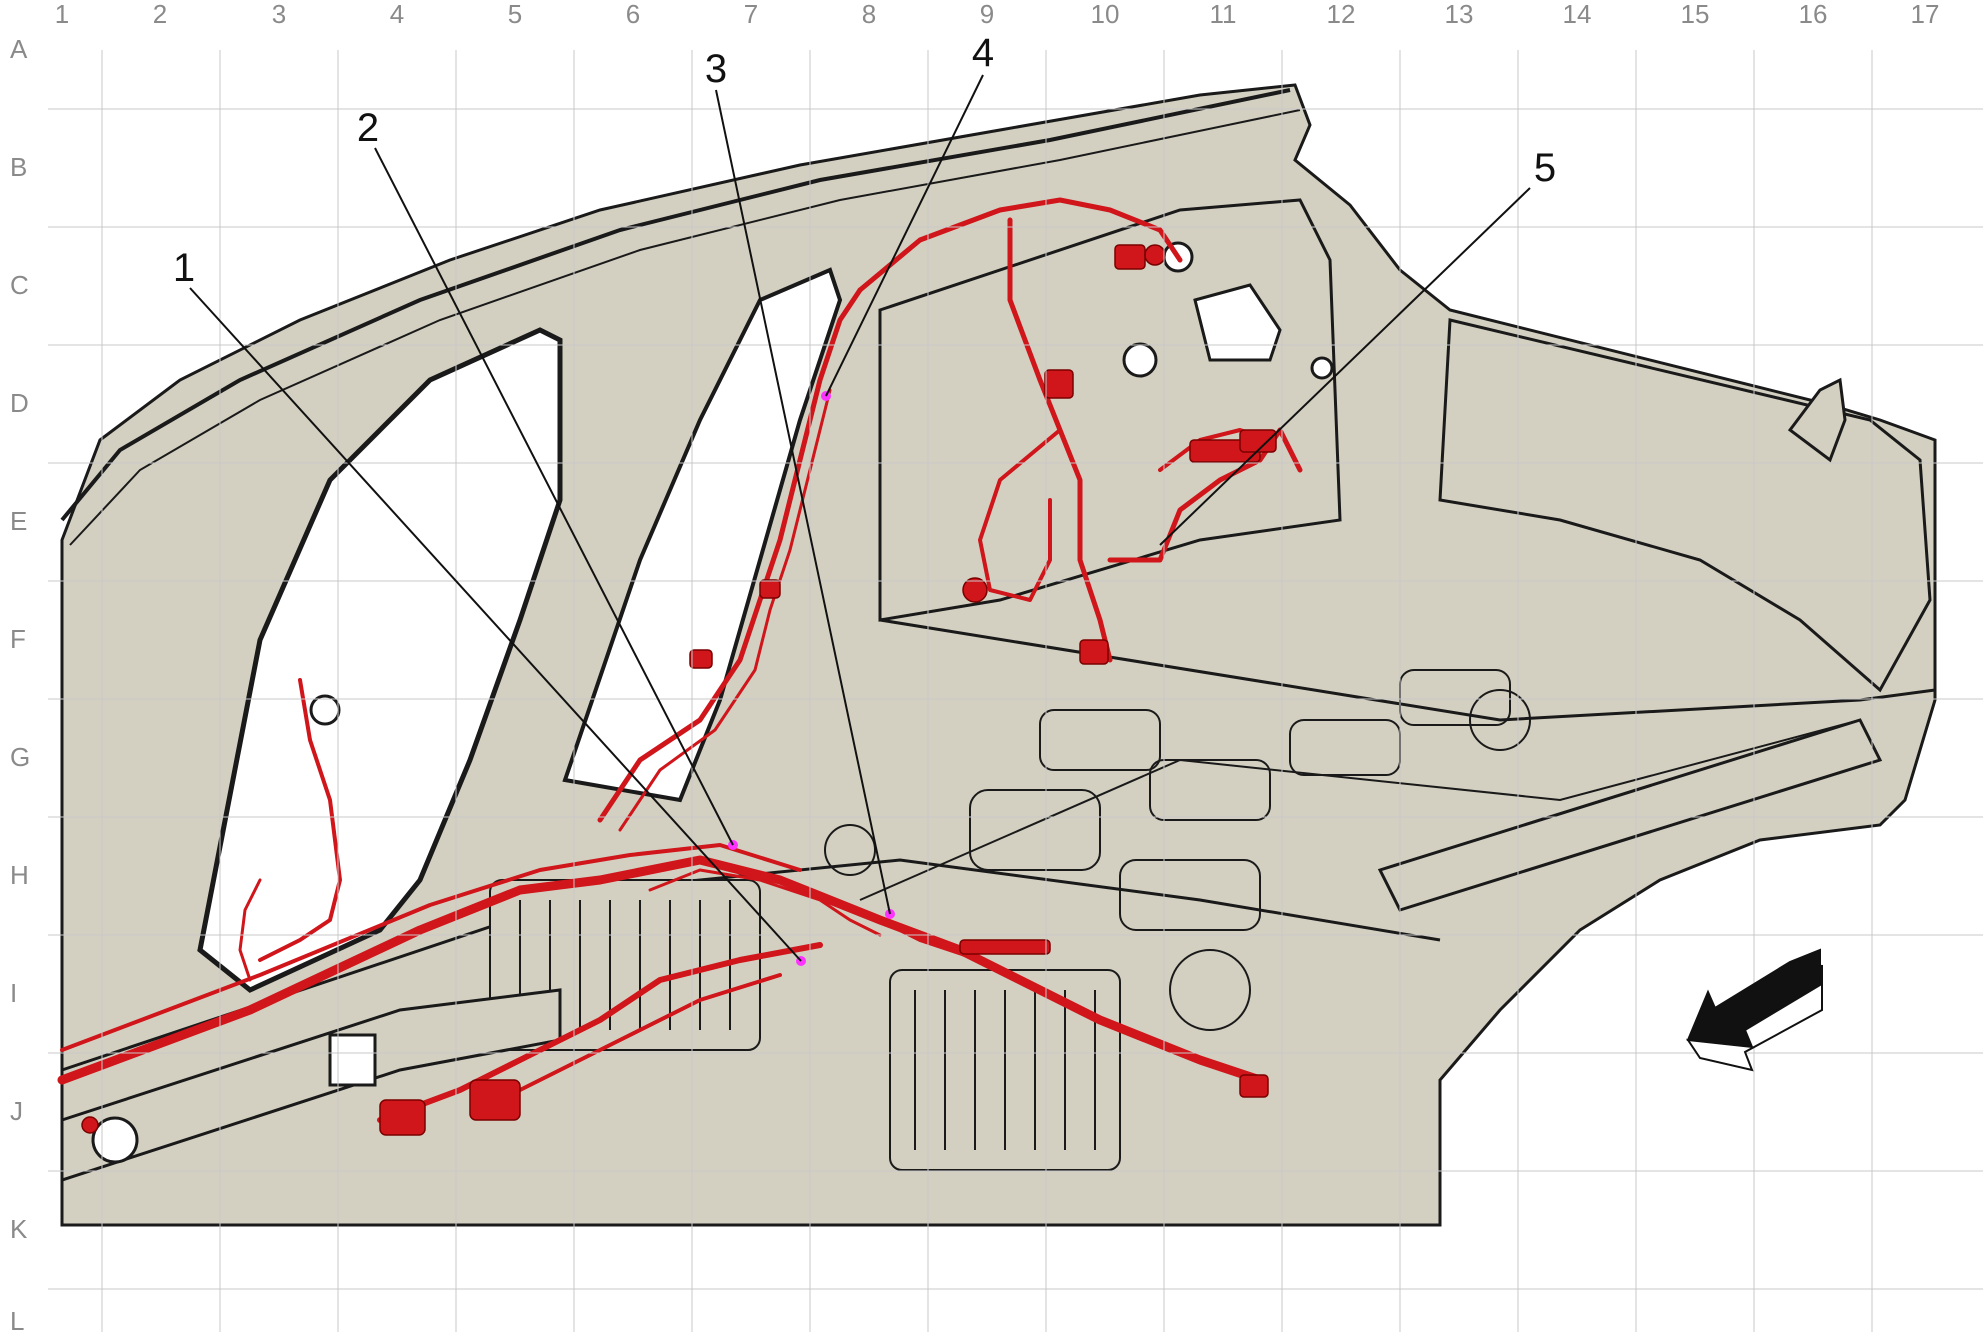 The height and width of the screenshot is (1332, 1983). I want to click on front-direction-arrow-icon, so click(1754, 1010).